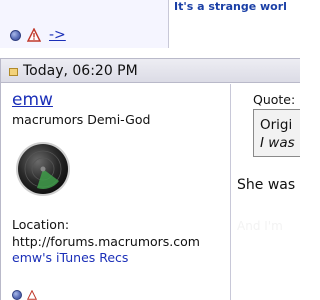 Image resolution: width=320 pixels, height=300 pixels. Describe the element at coordinates (70, 257) in the screenshot. I see `itunes-recs-link: emw's iTunes Recs` at that location.